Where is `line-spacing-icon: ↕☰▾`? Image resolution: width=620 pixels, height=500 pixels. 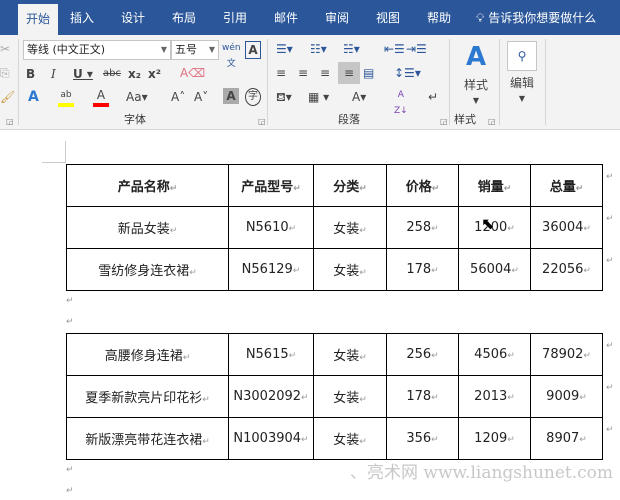 line-spacing-icon: ↕☰▾ is located at coordinates (407, 73).